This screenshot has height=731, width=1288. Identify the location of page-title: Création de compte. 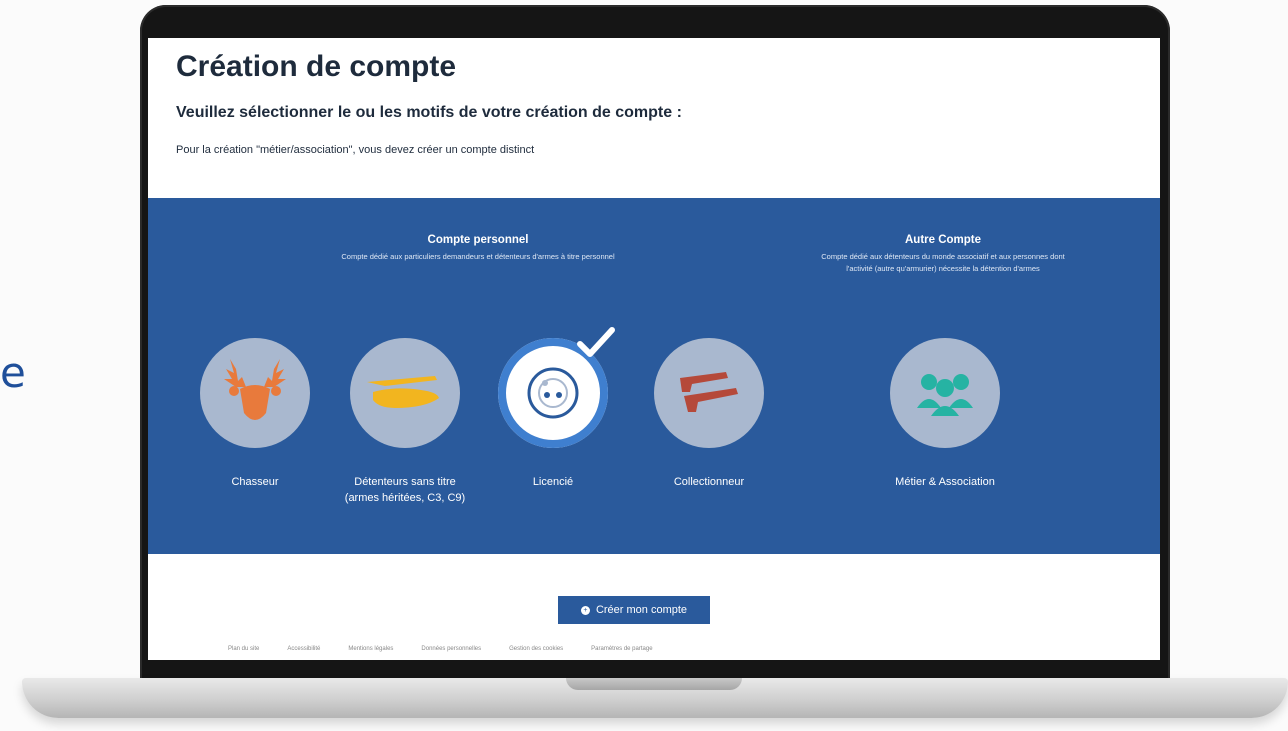
(316, 66).